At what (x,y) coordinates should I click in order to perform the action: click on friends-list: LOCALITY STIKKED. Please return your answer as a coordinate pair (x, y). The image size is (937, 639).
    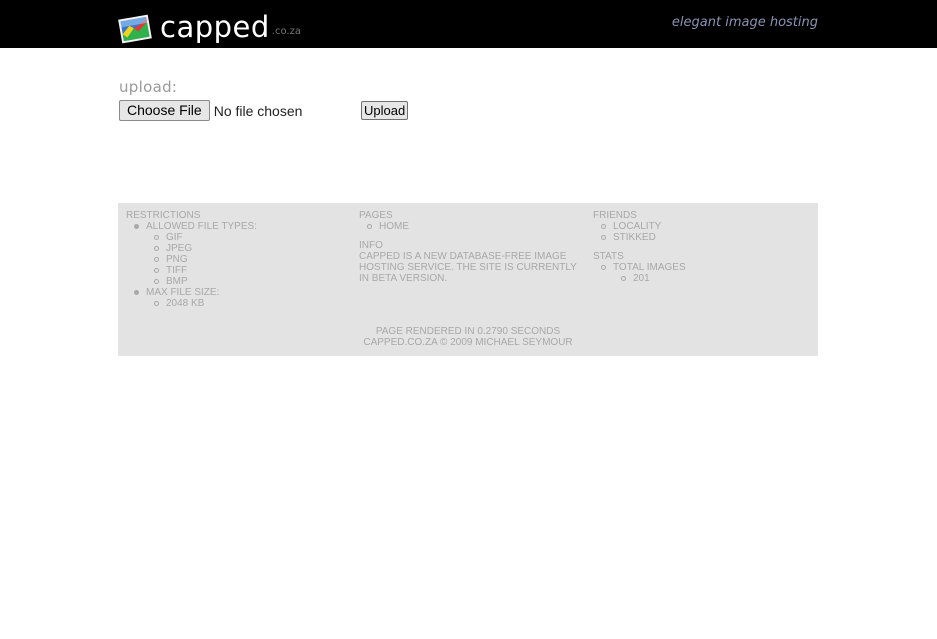
    Looking at the image, I should click on (693, 232).